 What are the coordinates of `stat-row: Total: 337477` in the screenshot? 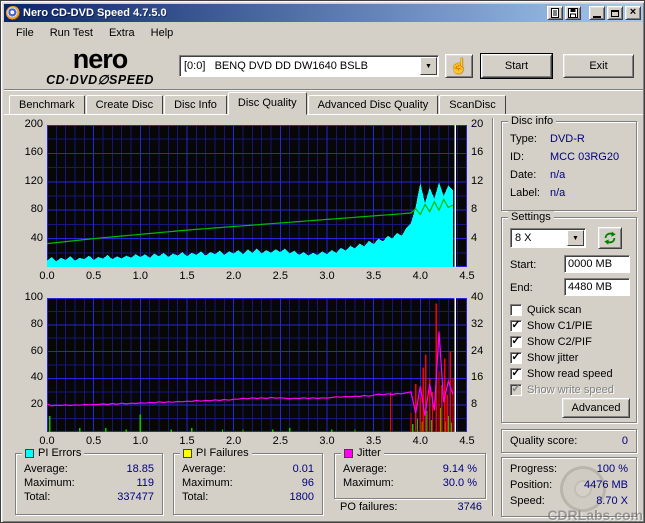 It's located at (89, 497).